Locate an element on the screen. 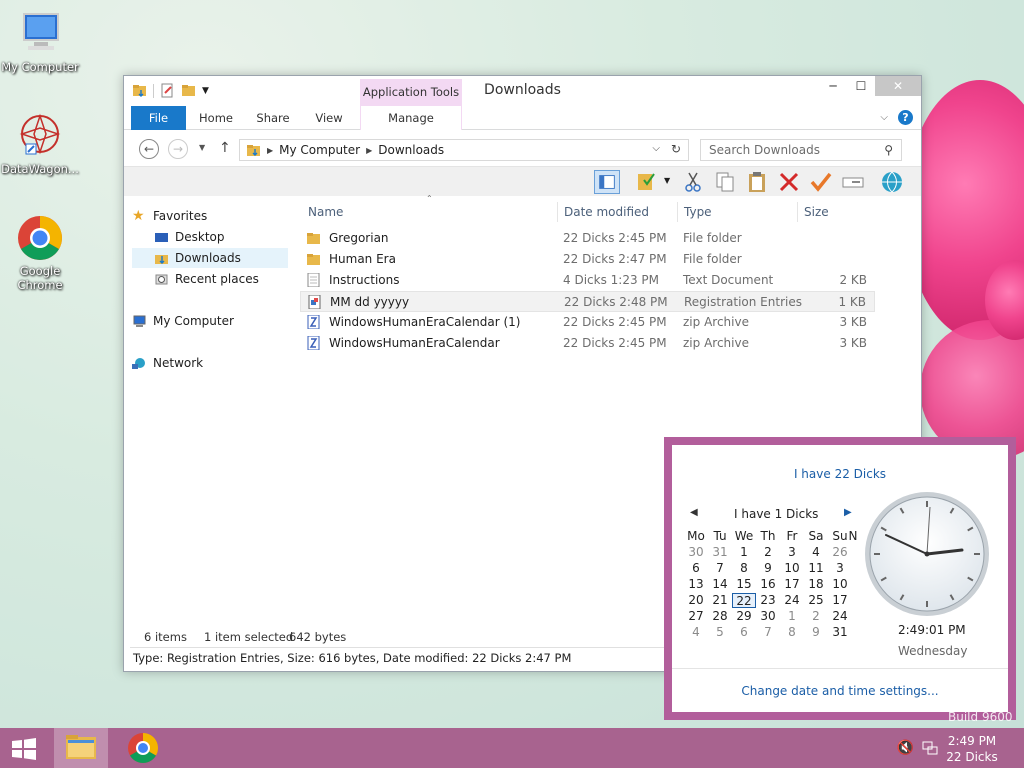  tab-file: File is located at coordinates (158, 118).